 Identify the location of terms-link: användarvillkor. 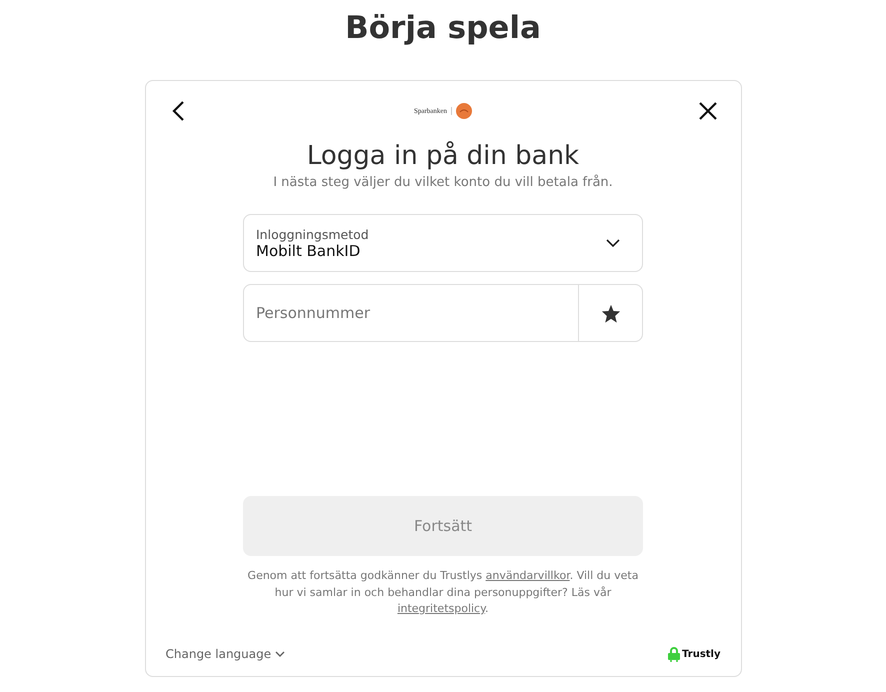
(528, 575).